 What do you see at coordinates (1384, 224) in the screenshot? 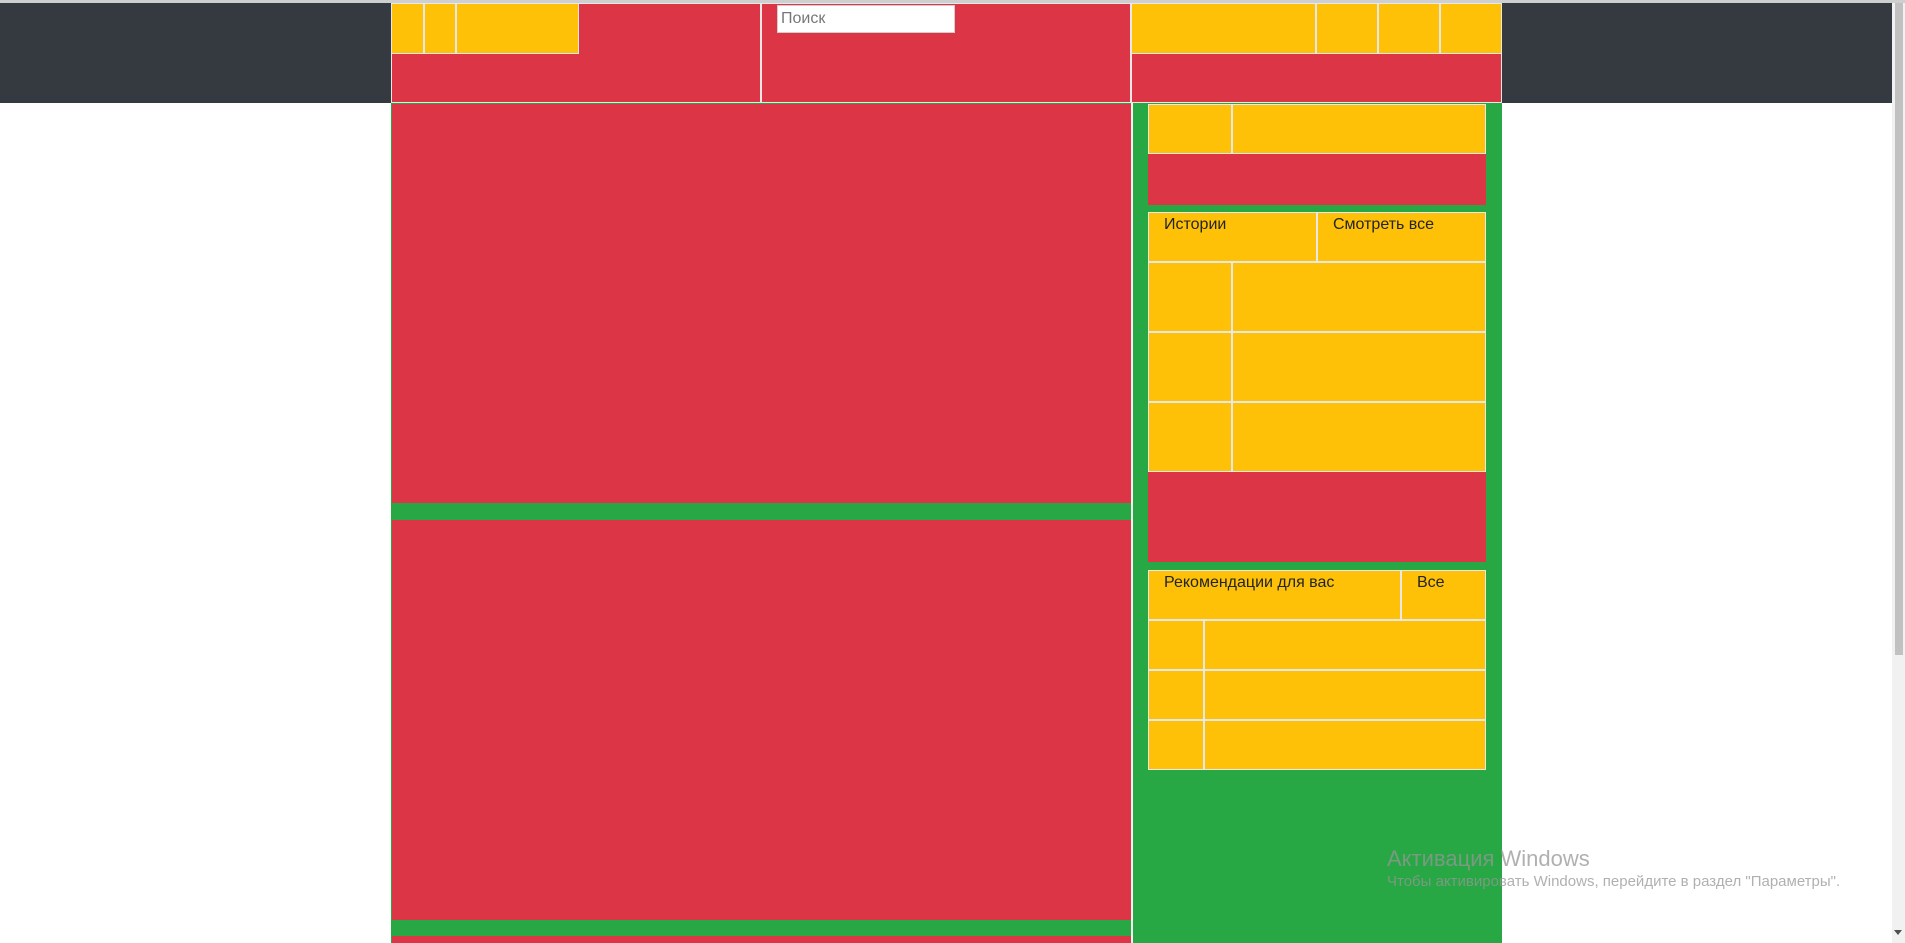
I see `stories-see-all-label: Смотреть все` at bounding box center [1384, 224].